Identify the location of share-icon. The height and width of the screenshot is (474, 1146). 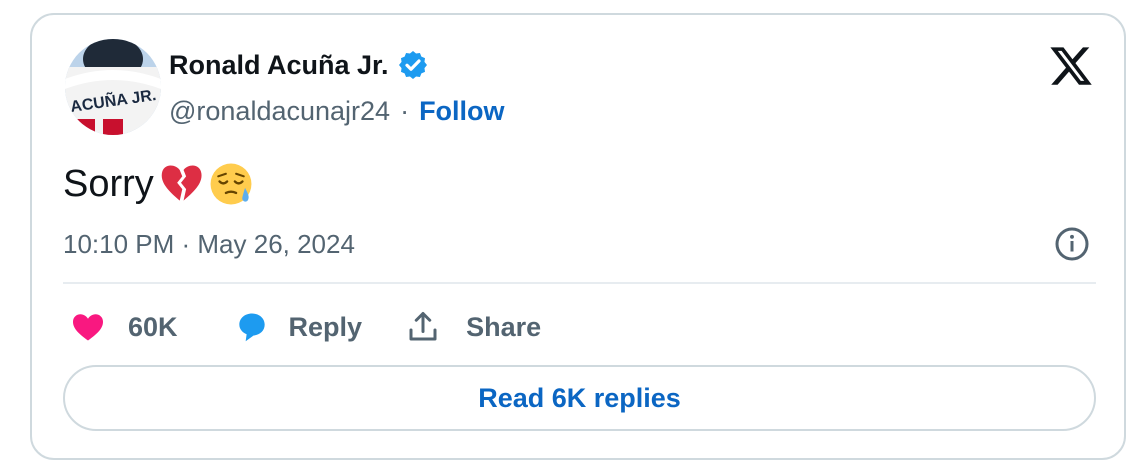
(423, 326).